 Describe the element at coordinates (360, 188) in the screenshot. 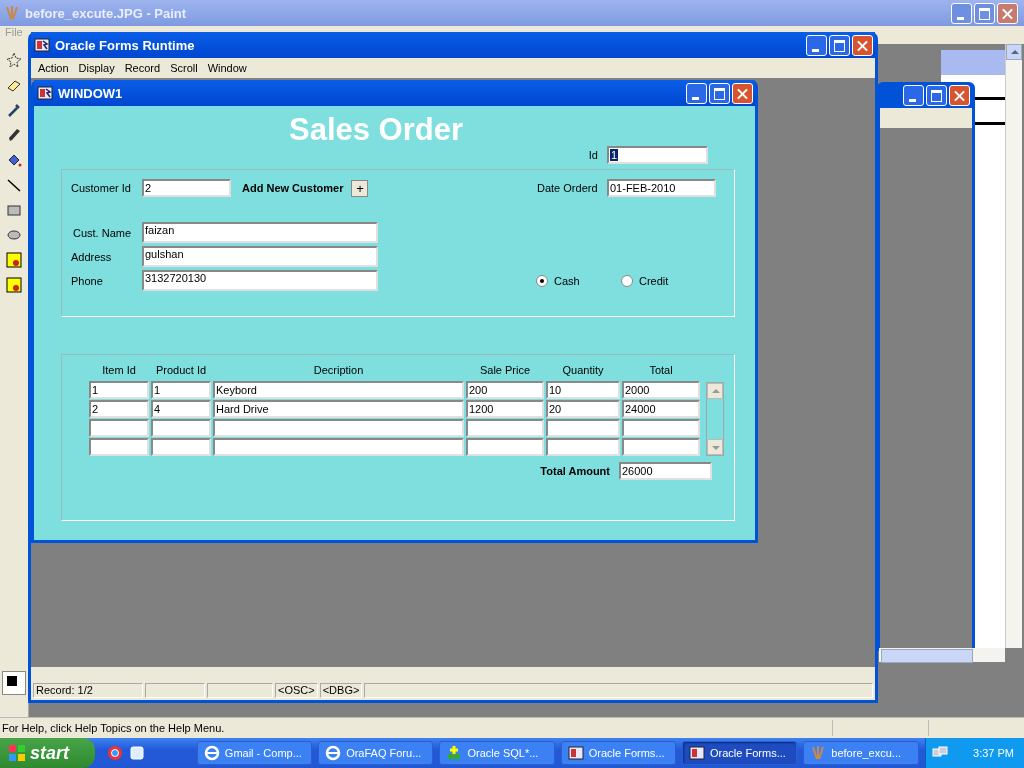

I see `add-customer-button: +` at that location.